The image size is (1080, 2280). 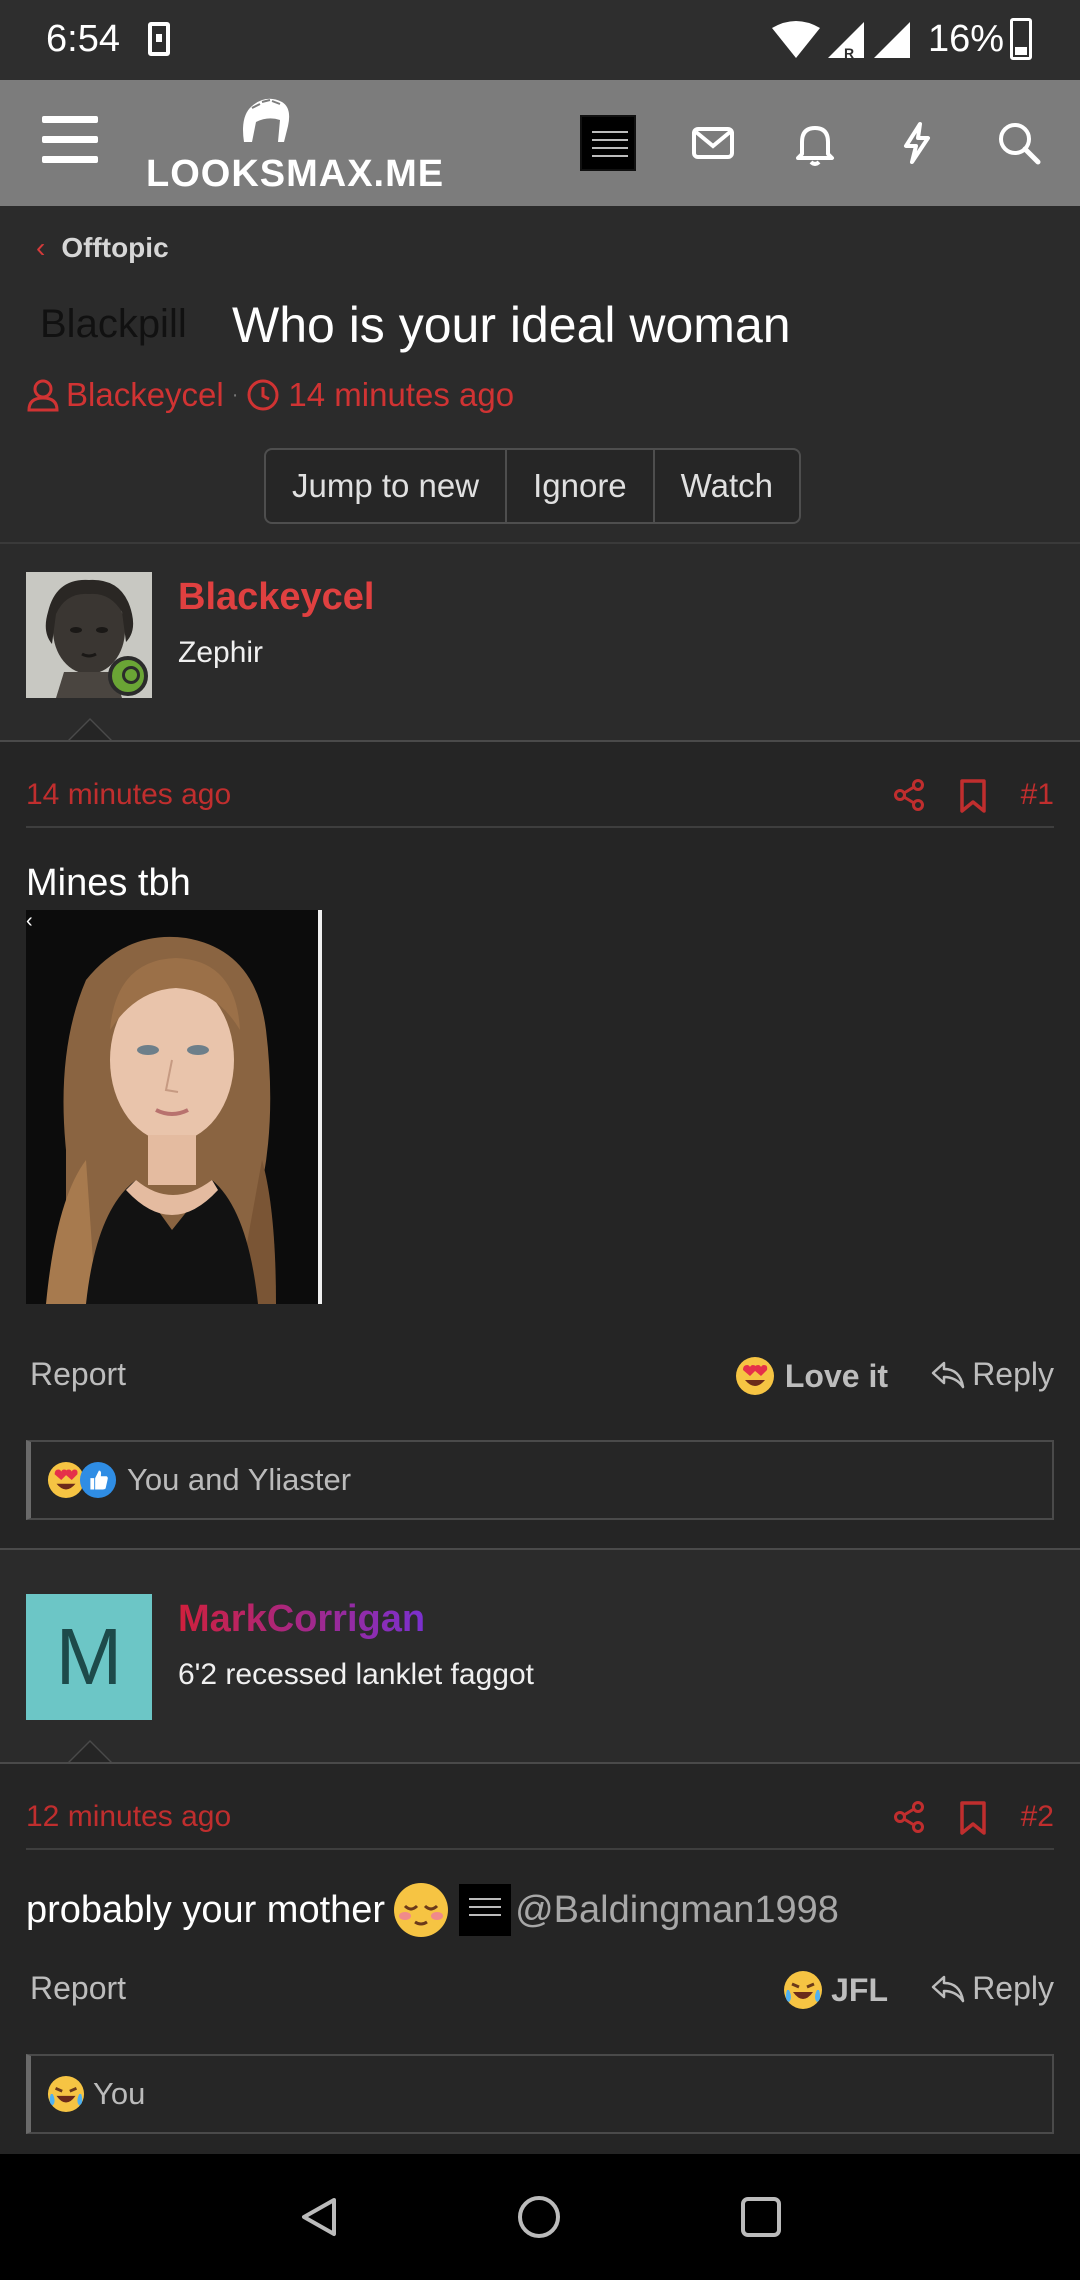 I want to click on react-jfl-button: JFL, so click(x=835, y=1990).